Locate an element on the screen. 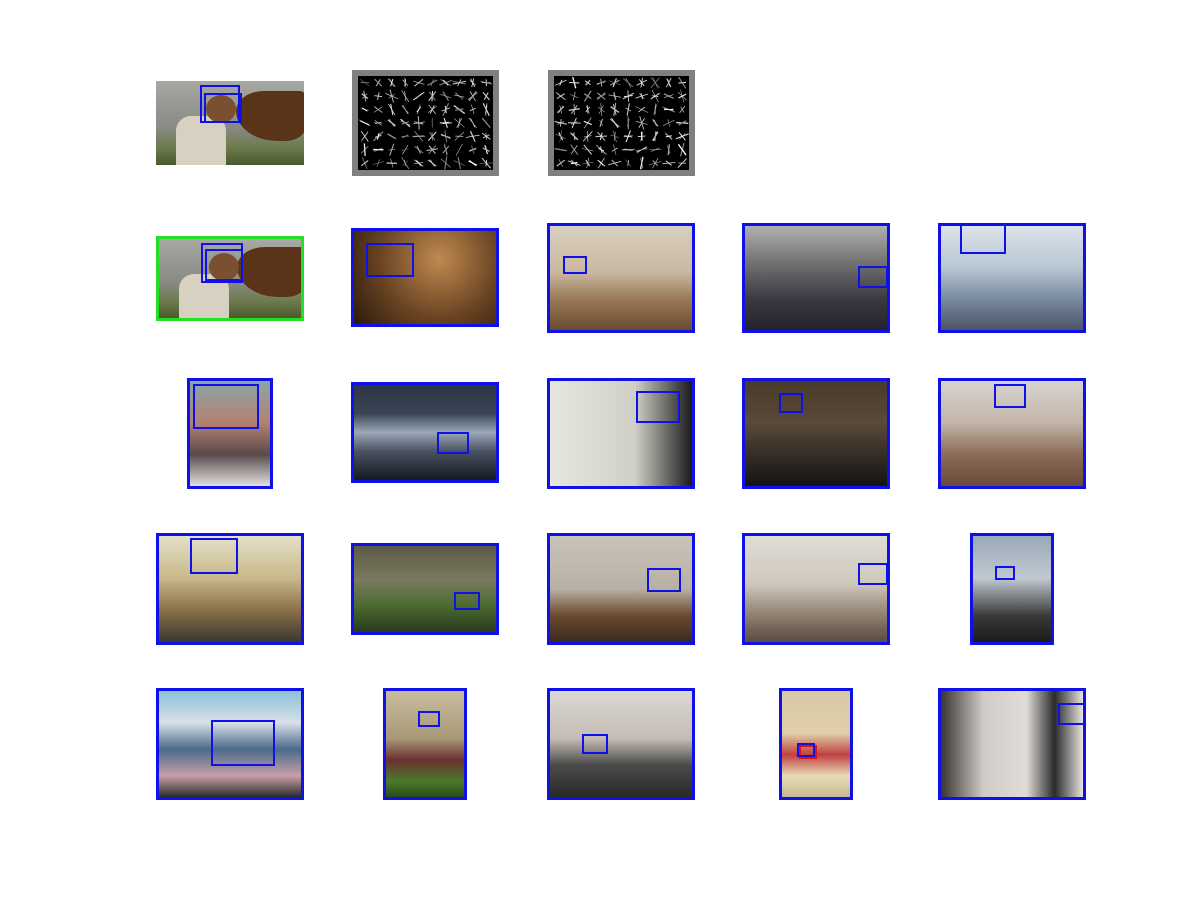  person-shape is located at coordinates (201, 140).